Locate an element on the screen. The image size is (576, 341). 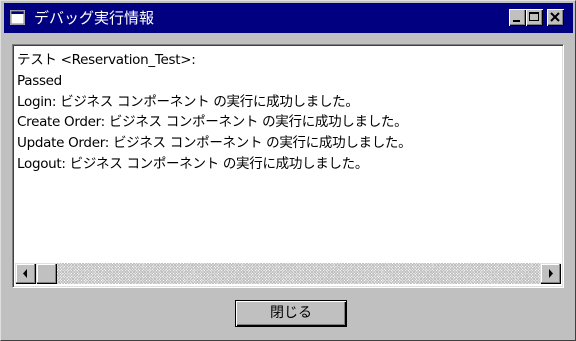
minimize-button is located at coordinates (517, 17).